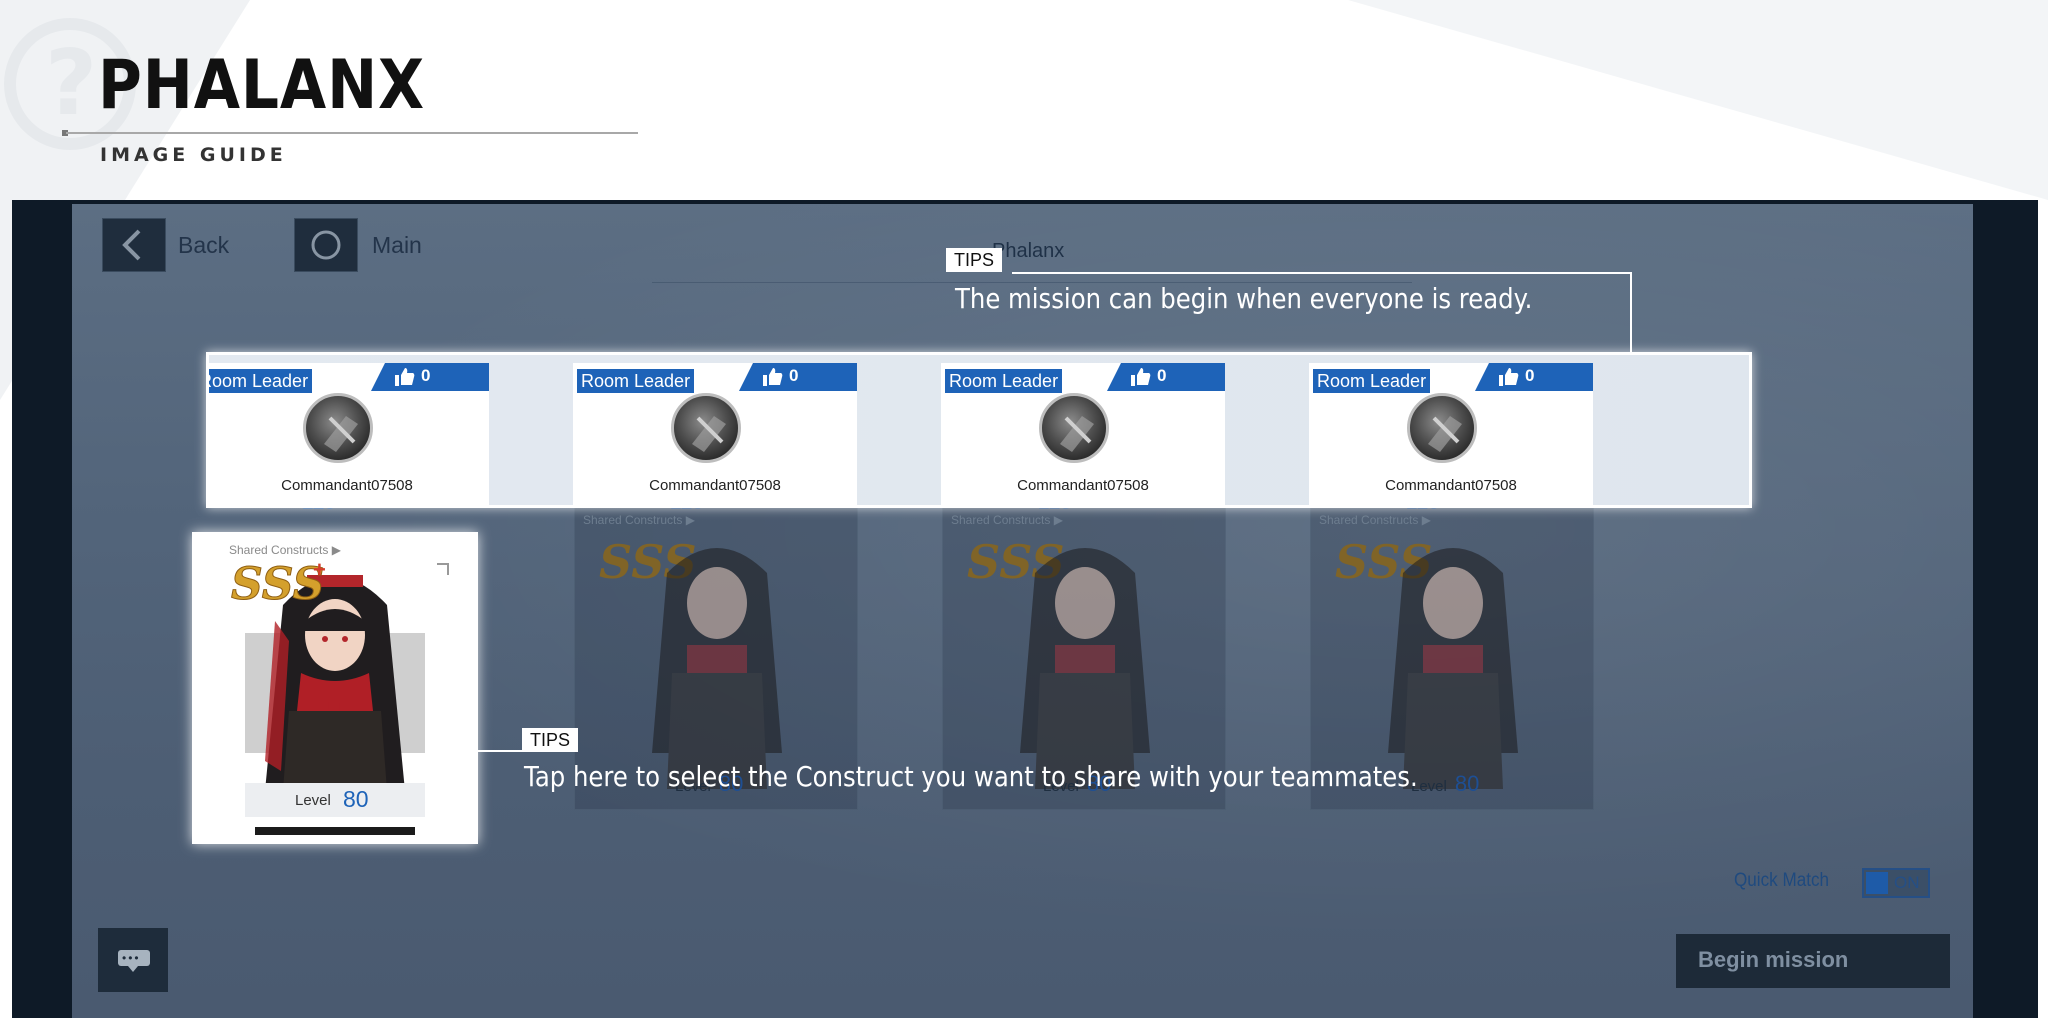  I want to click on page-subtitle: IMAGE GUIDE, so click(193, 155).